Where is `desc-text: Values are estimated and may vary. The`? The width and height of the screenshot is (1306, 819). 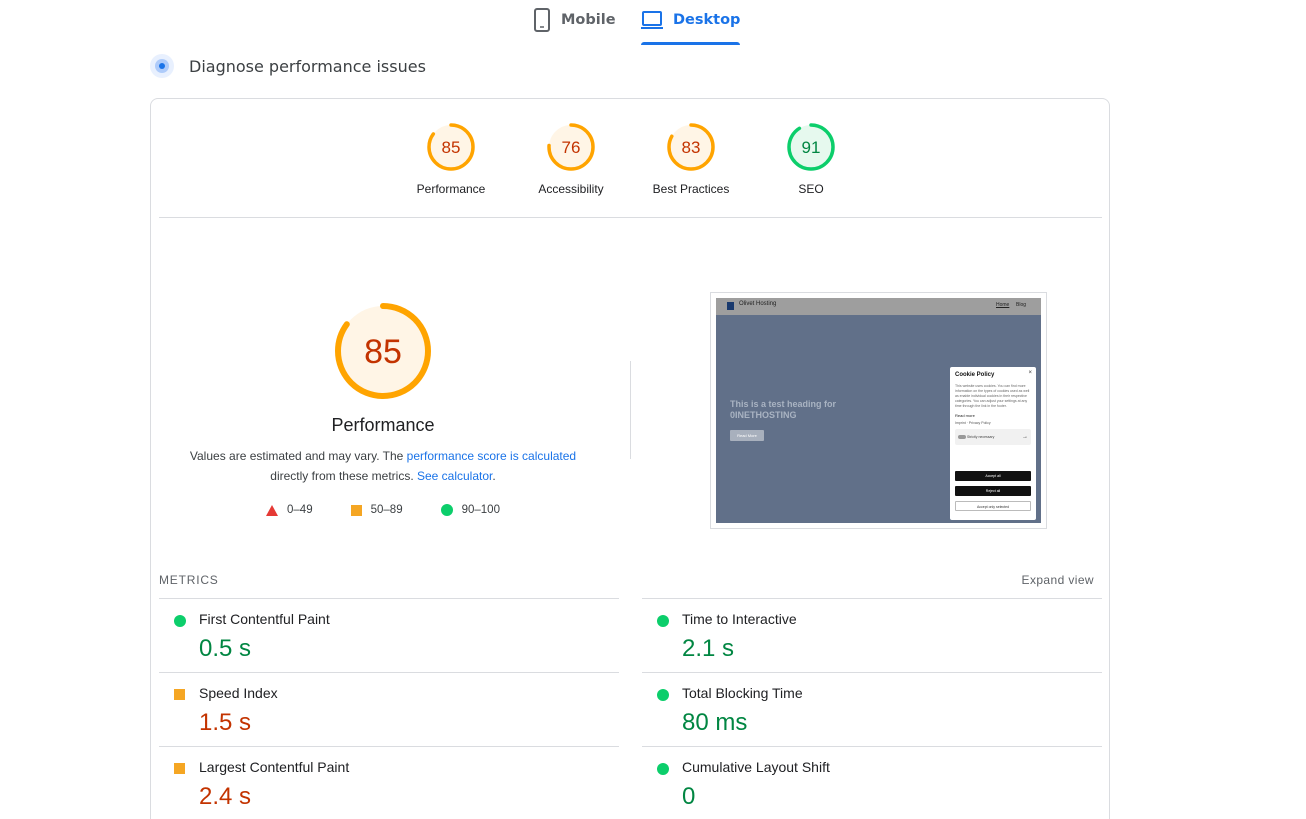 desc-text: Values are estimated and may vary. The is located at coordinates (298, 456).